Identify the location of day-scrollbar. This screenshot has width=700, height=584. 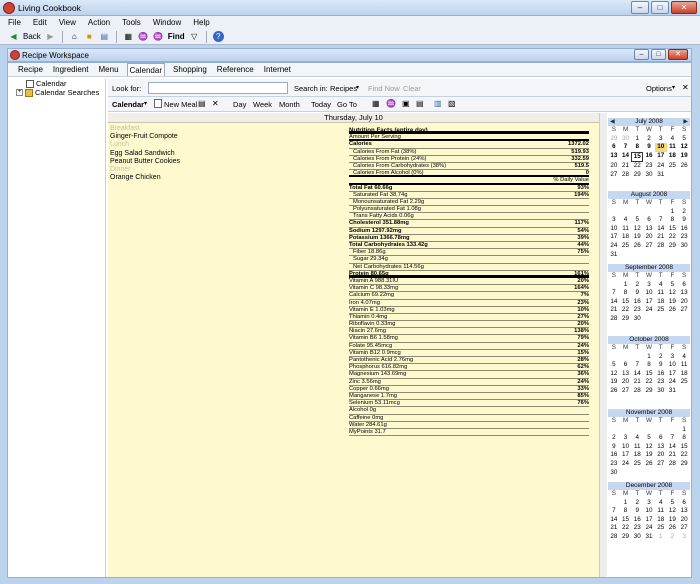
(603, 345).